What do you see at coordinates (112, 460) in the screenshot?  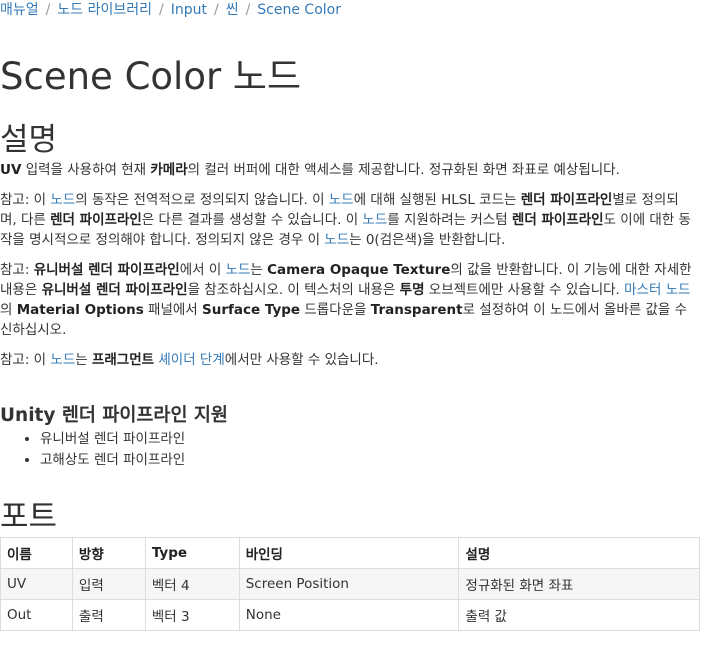 I see `list-item: 고해상도 렌더 파이프라인` at bounding box center [112, 460].